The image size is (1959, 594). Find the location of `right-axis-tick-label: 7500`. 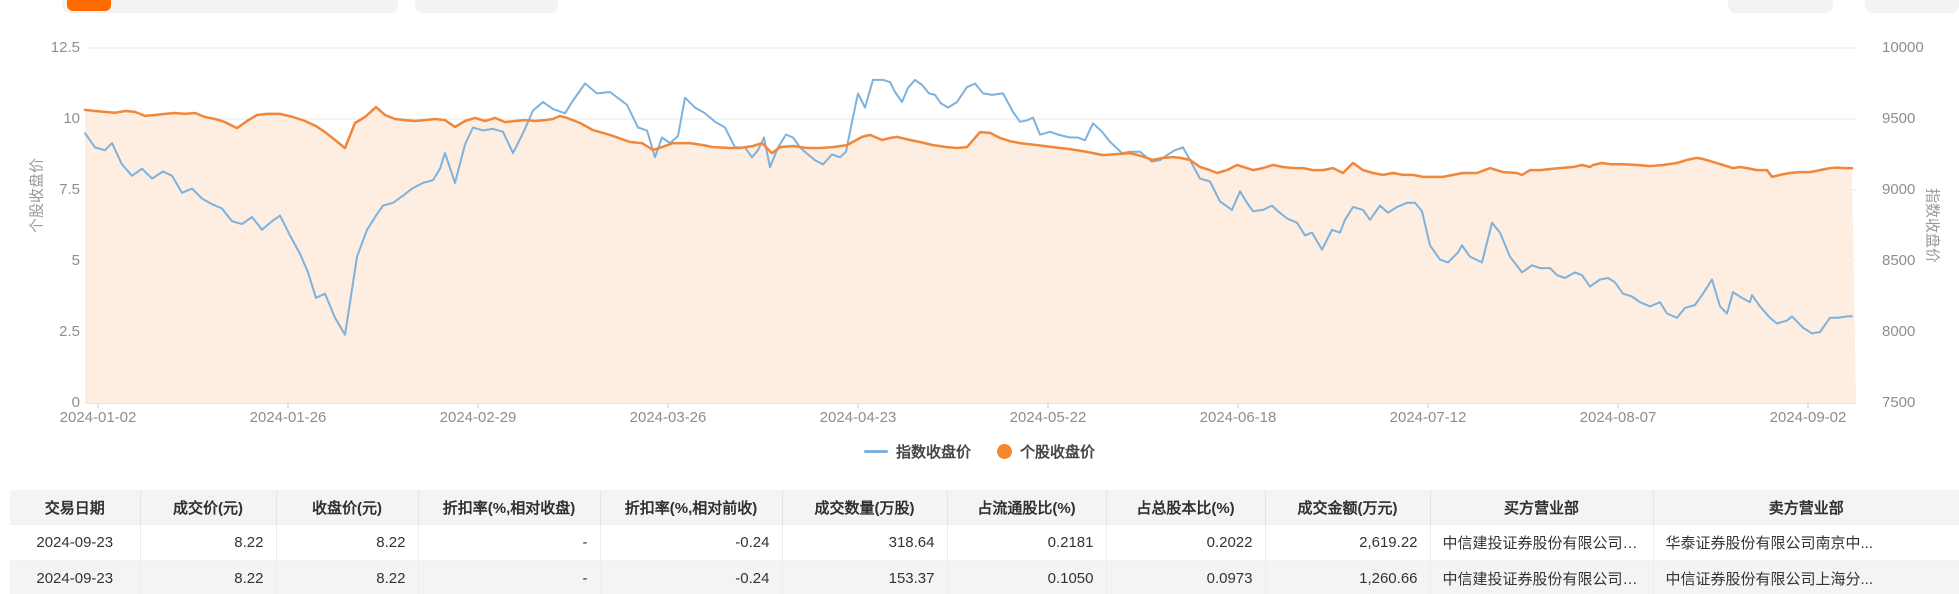

right-axis-tick-label: 7500 is located at coordinates (1899, 402).